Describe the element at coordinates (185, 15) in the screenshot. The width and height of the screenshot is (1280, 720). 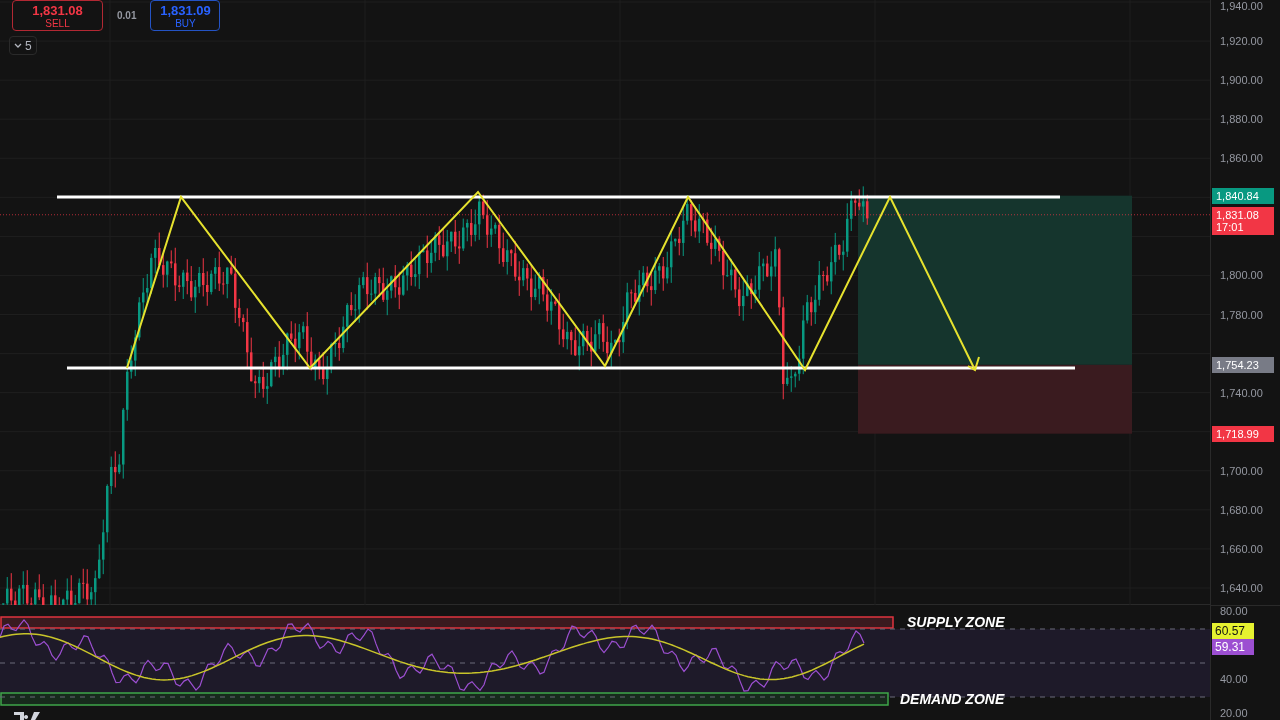
I see `buy-button: 1,831.09 BUY` at that location.